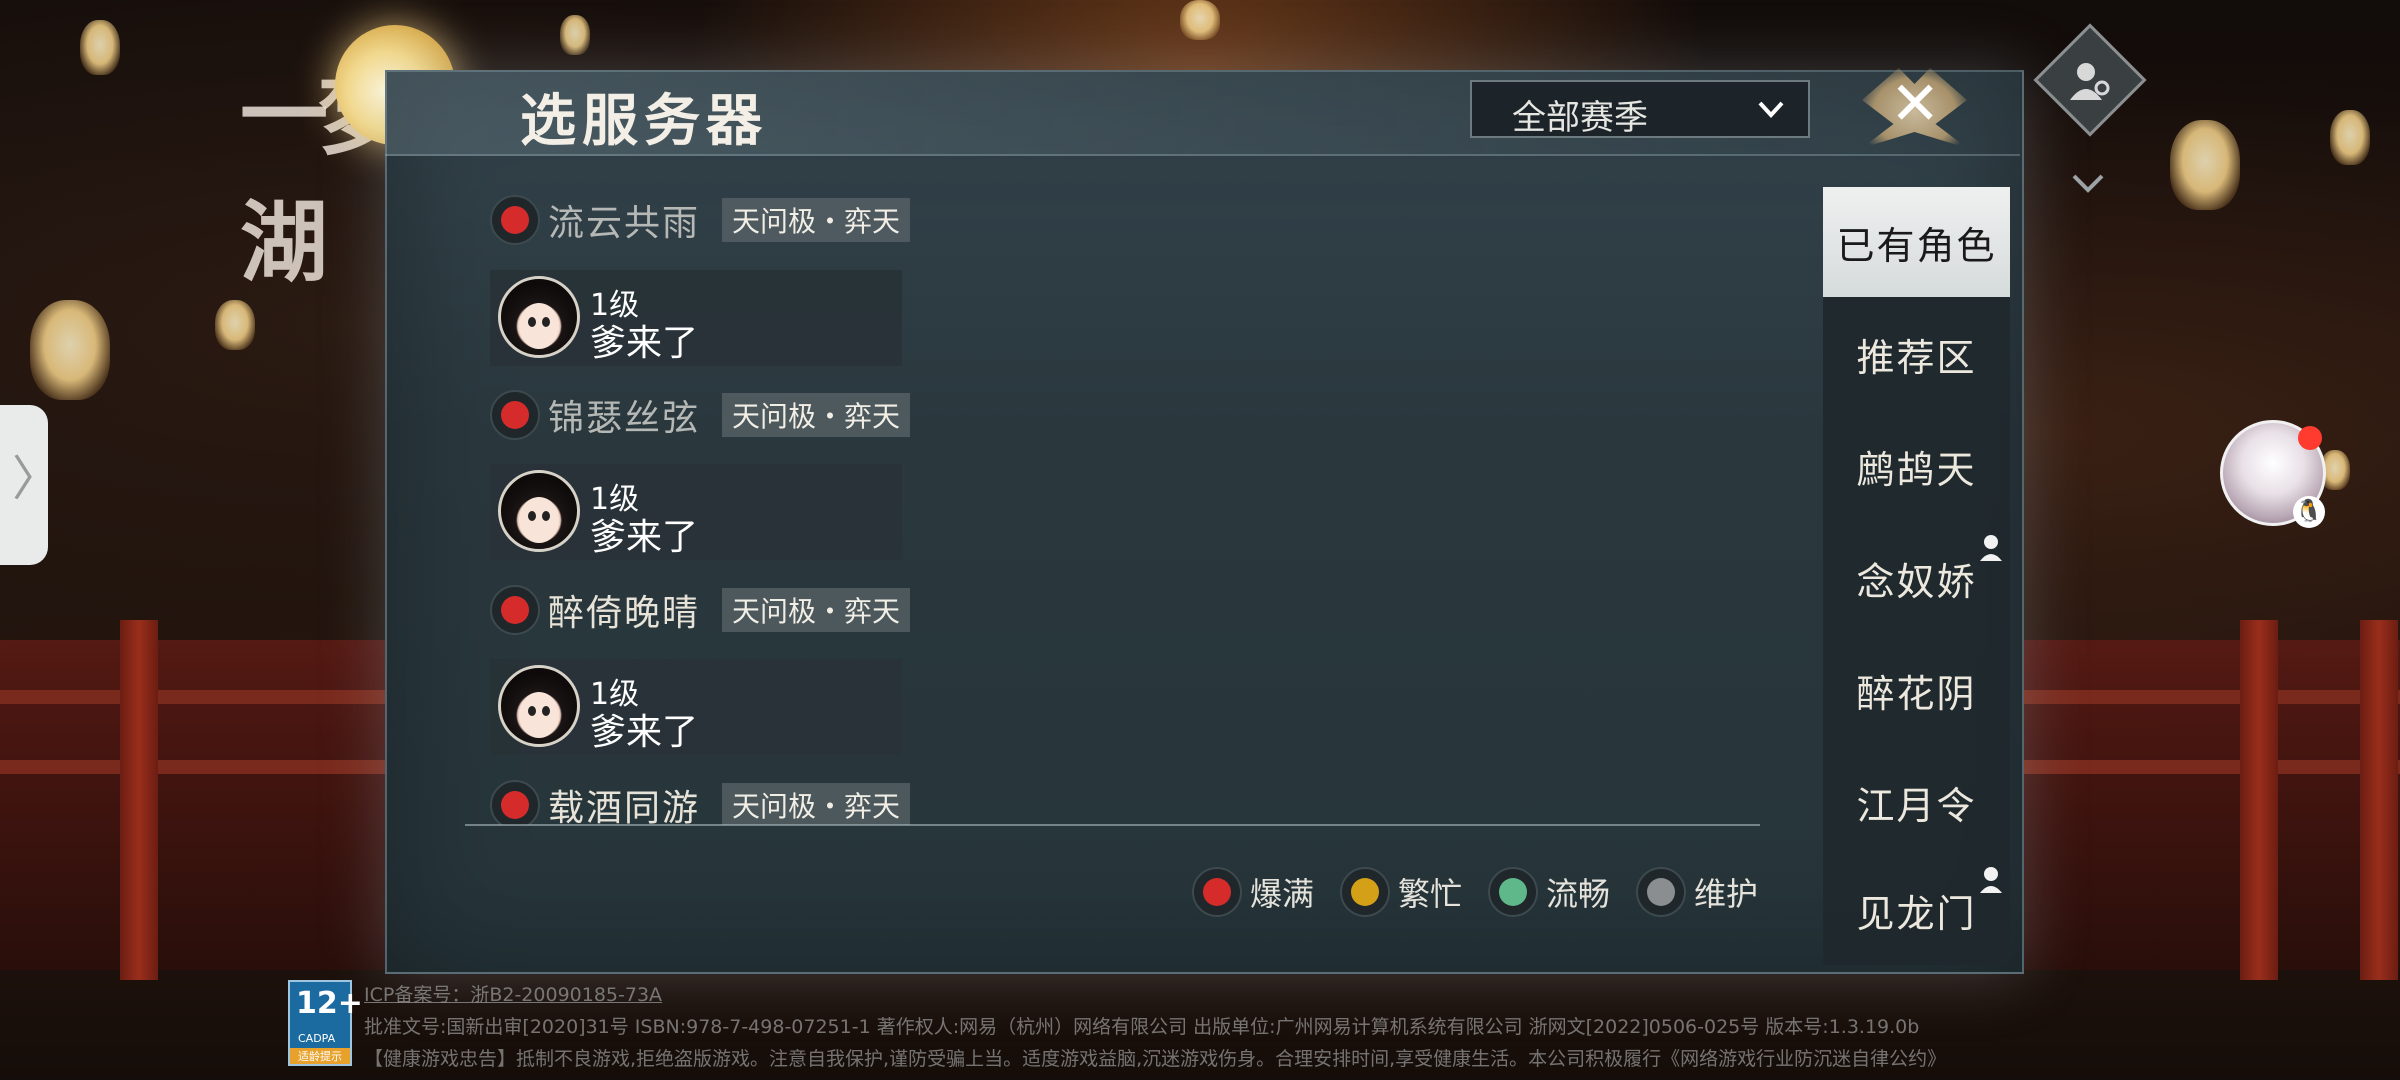  I want to click on tab-label: 鹧鸪天, so click(1916, 469).